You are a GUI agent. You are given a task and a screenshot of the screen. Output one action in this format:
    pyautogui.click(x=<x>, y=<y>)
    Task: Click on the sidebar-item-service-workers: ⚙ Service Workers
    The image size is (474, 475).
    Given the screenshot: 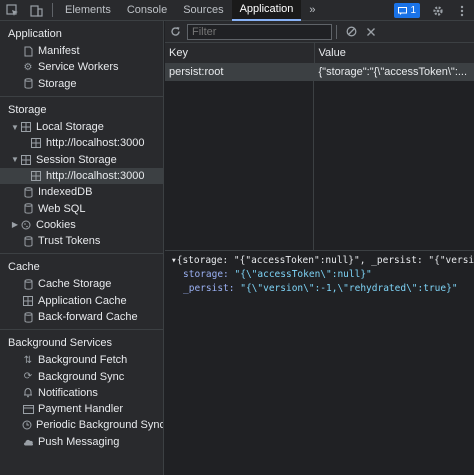 What is the action you would take?
    pyautogui.click(x=81, y=67)
    